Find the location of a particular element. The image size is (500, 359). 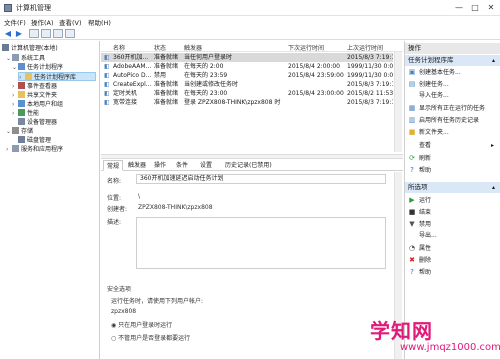

history-icon: ▥ is located at coordinates (412, 120).